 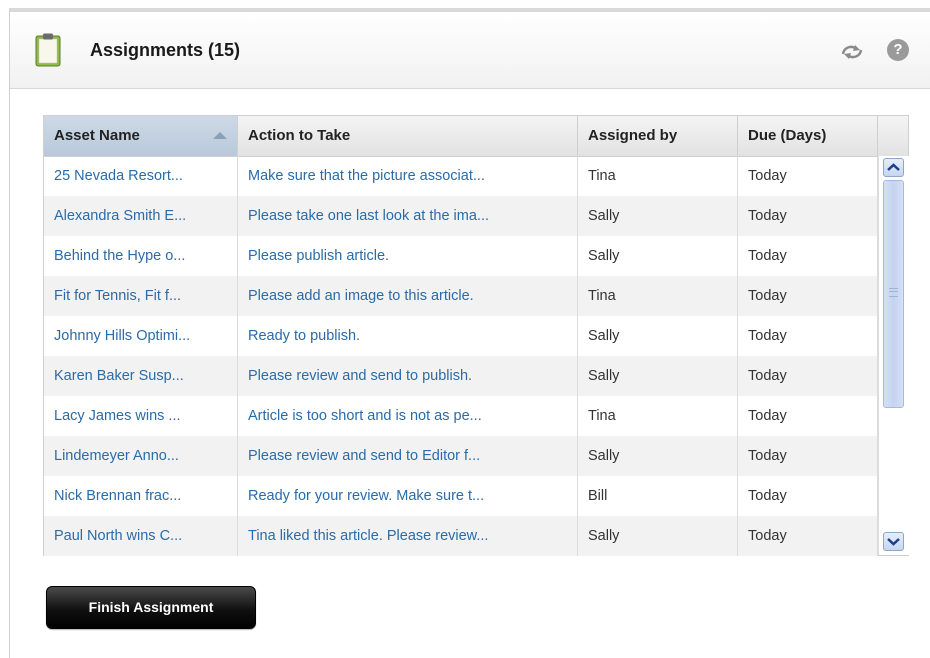 What do you see at coordinates (151, 607) in the screenshot?
I see `finish-assignment-button: Finish Assignment` at bounding box center [151, 607].